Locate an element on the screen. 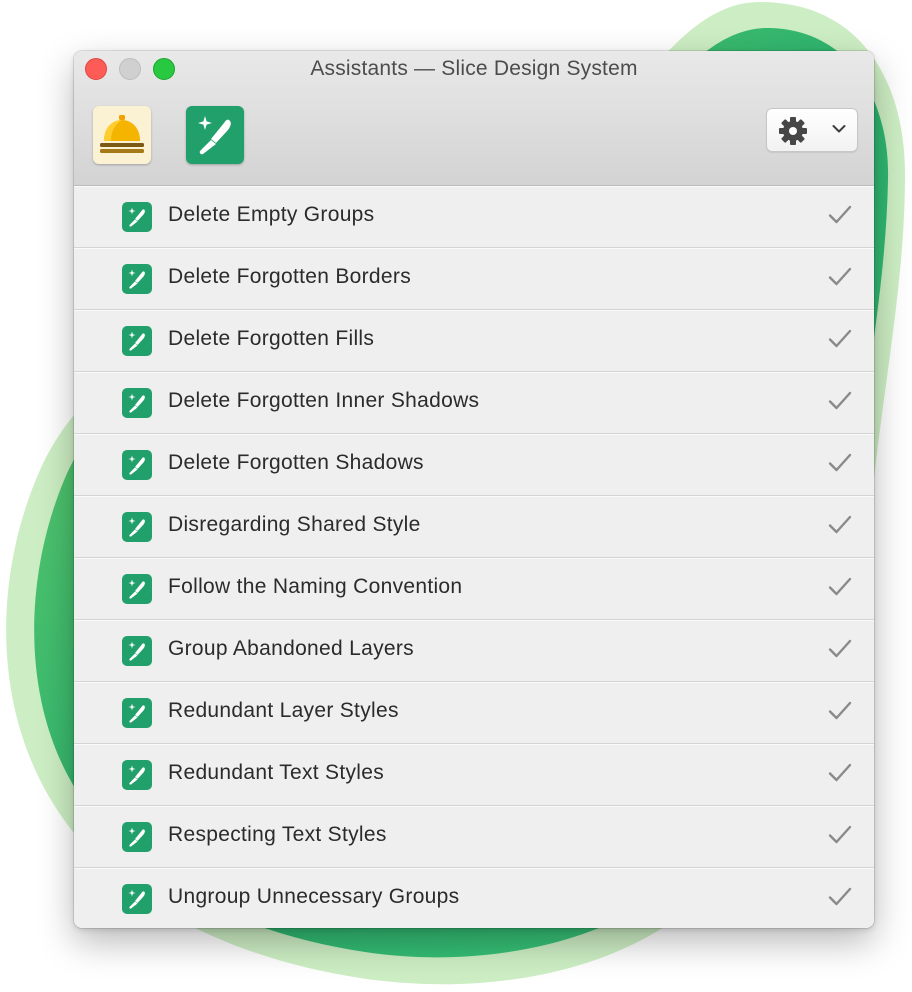 This screenshot has width=912, height=992. rule-row: Delete Forgotten Inner Shadows is located at coordinates (474, 403).